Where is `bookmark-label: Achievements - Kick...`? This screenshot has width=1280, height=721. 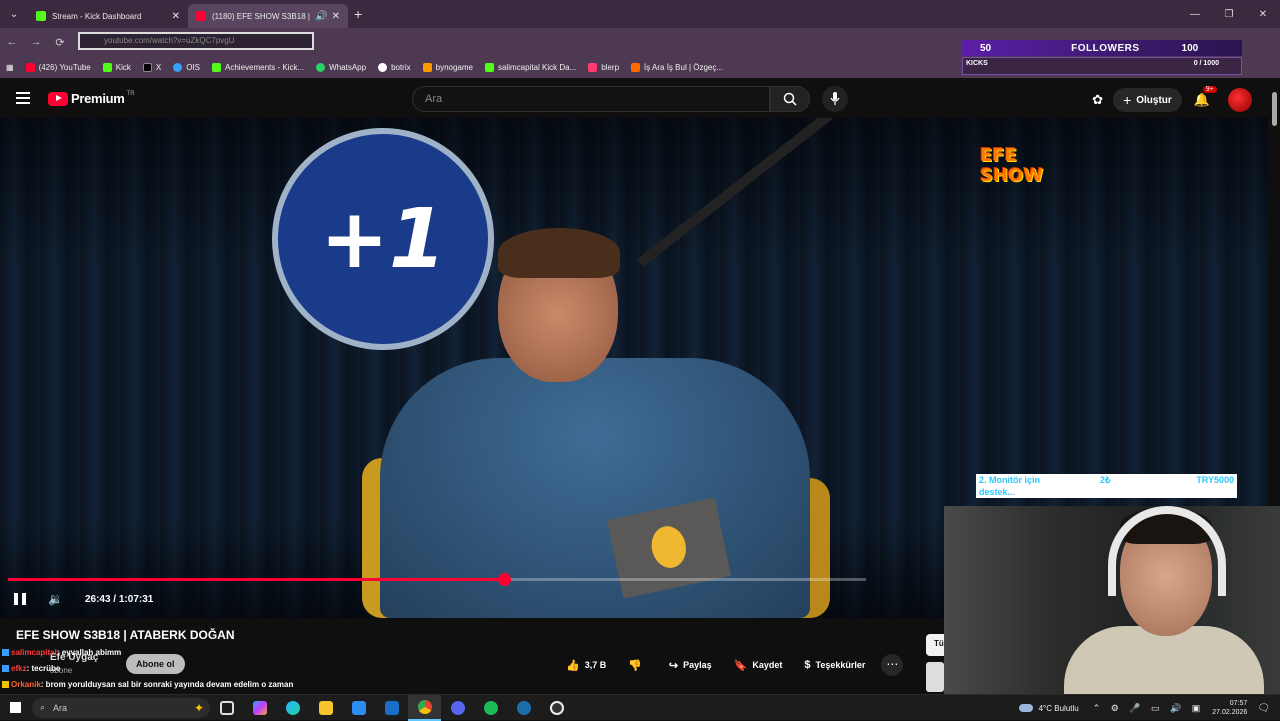 bookmark-label: Achievements - Kick... is located at coordinates (265, 67).